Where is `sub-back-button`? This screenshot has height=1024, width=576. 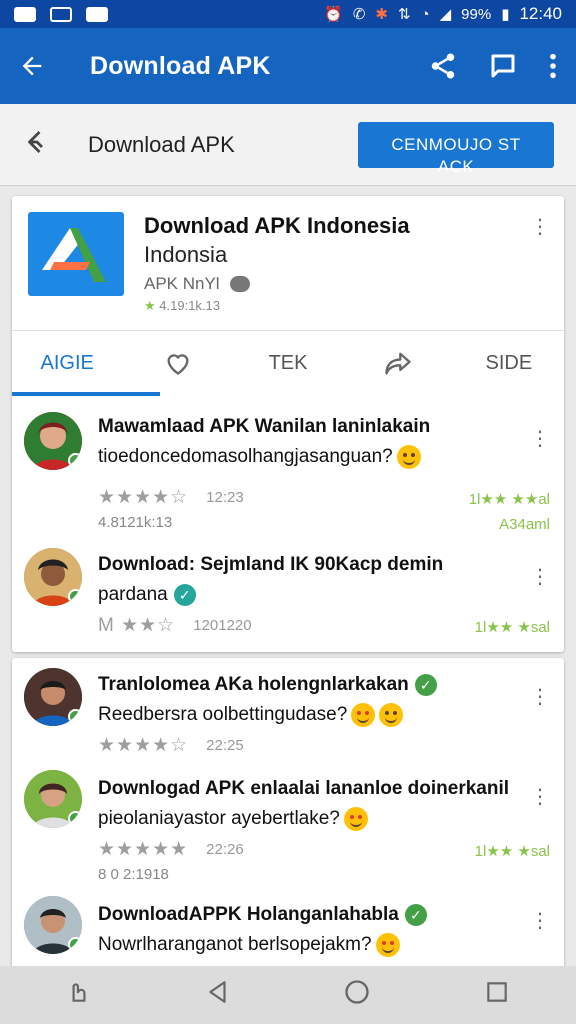 sub-back-button is located at coordinates (42, 144).